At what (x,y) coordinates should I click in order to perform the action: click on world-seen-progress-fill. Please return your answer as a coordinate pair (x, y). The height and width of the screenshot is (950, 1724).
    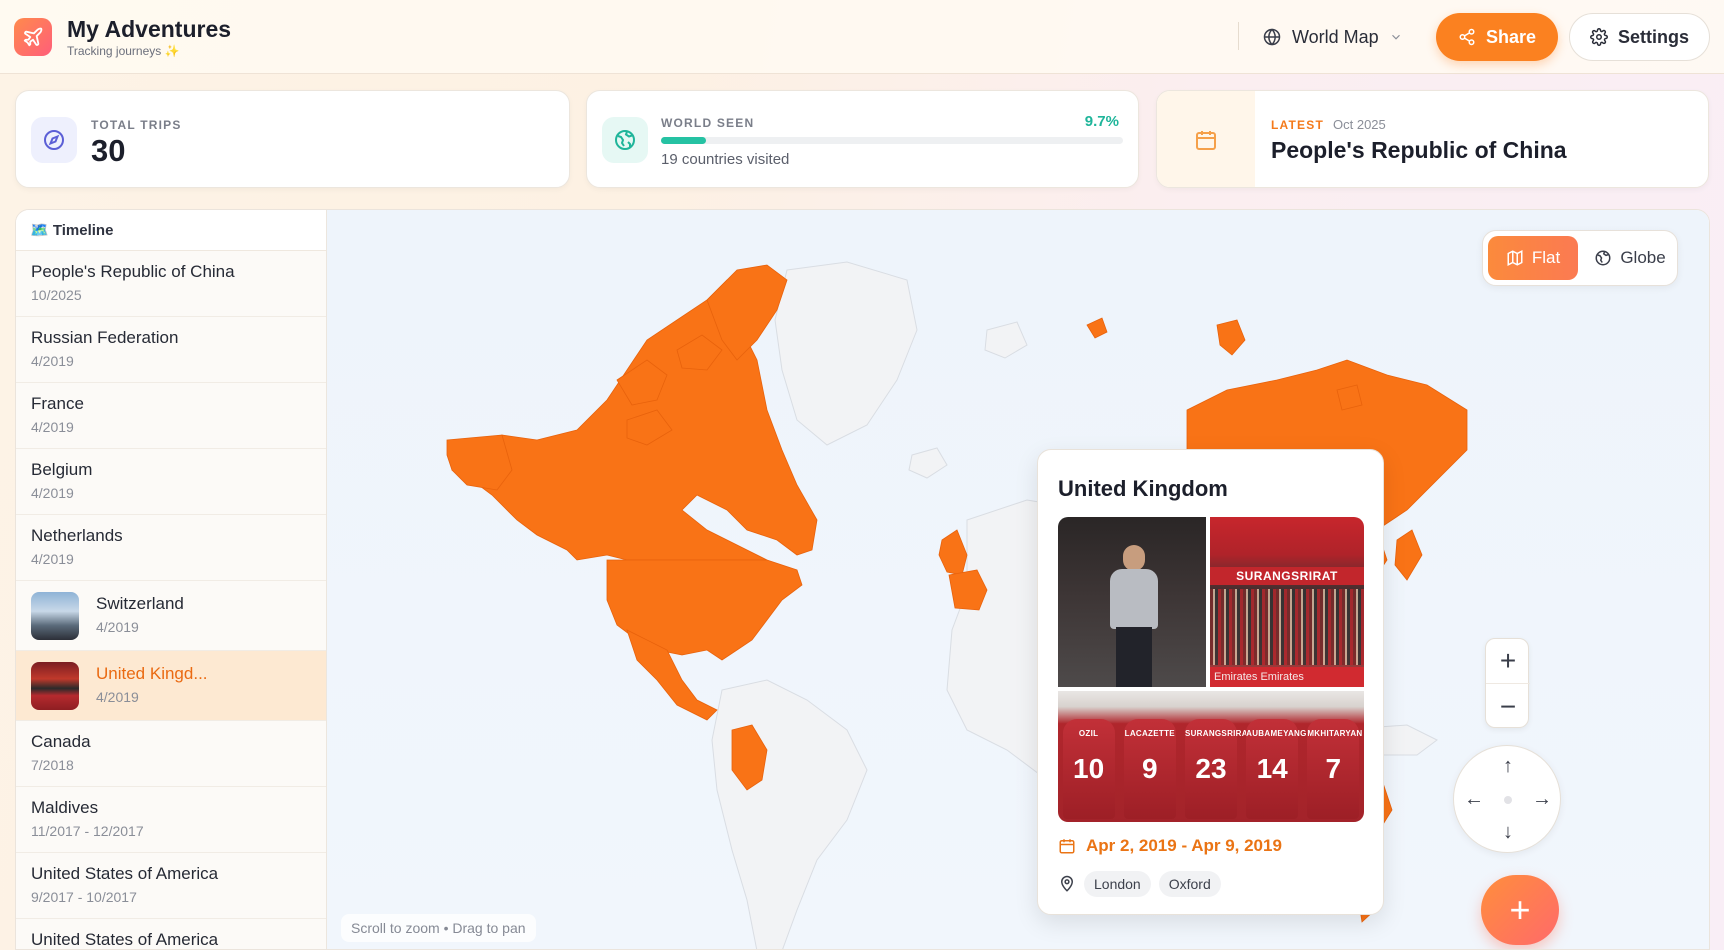
    Looking at the image, I should click on (683, 140).